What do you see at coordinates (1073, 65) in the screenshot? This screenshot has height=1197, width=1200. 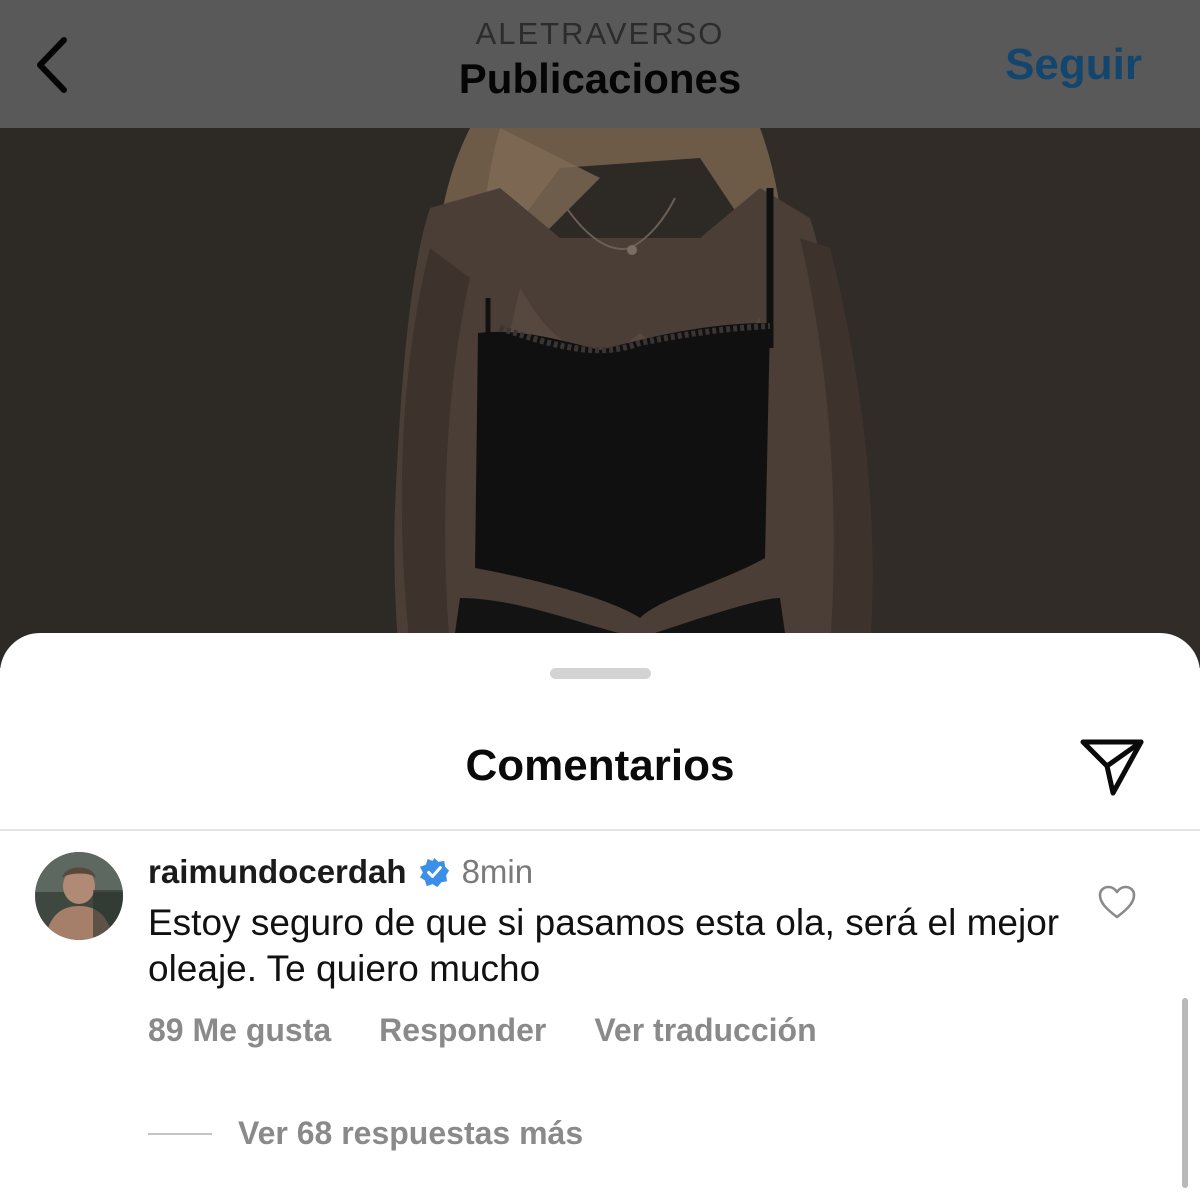 I see `follow-button: Seguir` at bounding box center [1073, 65].